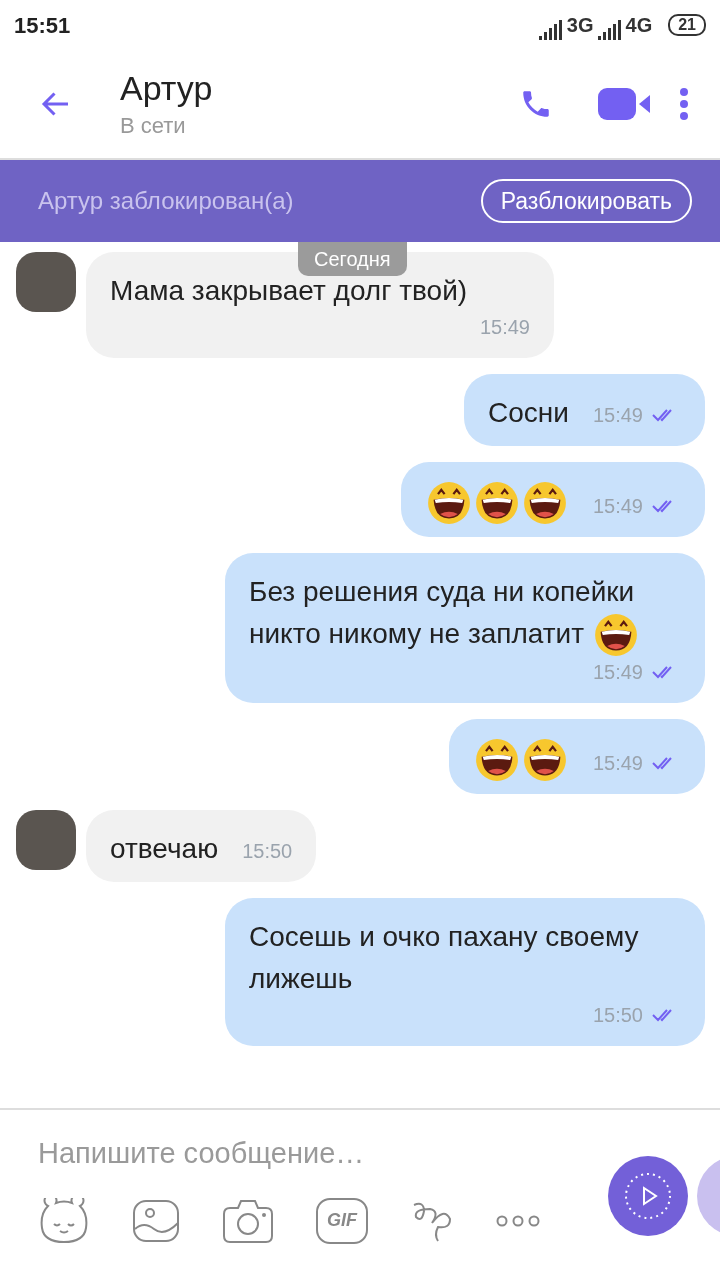 This screenshot has height=1280, width=720. I want to click on gif-button: GIF, so click(342, 1220).